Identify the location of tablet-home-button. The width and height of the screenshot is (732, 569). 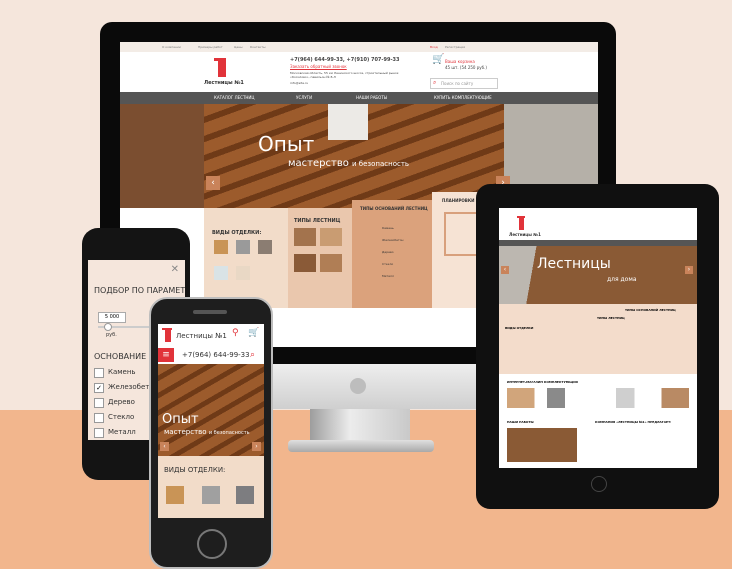
(599, 484).